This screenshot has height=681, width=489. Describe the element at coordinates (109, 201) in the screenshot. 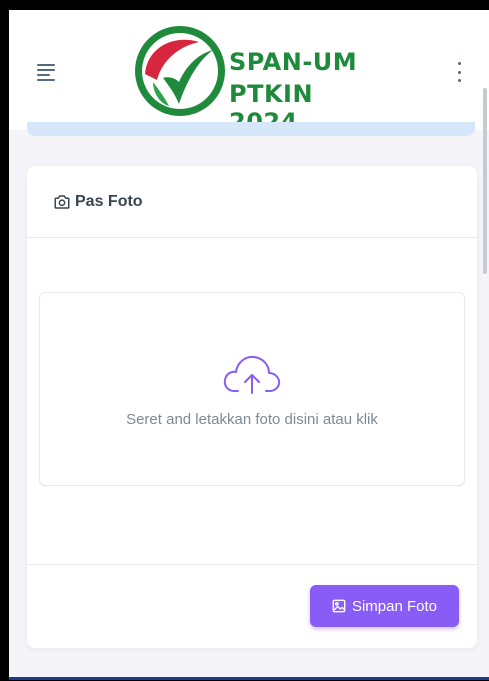

I see `card-title-text: Pas Foto` at that location.